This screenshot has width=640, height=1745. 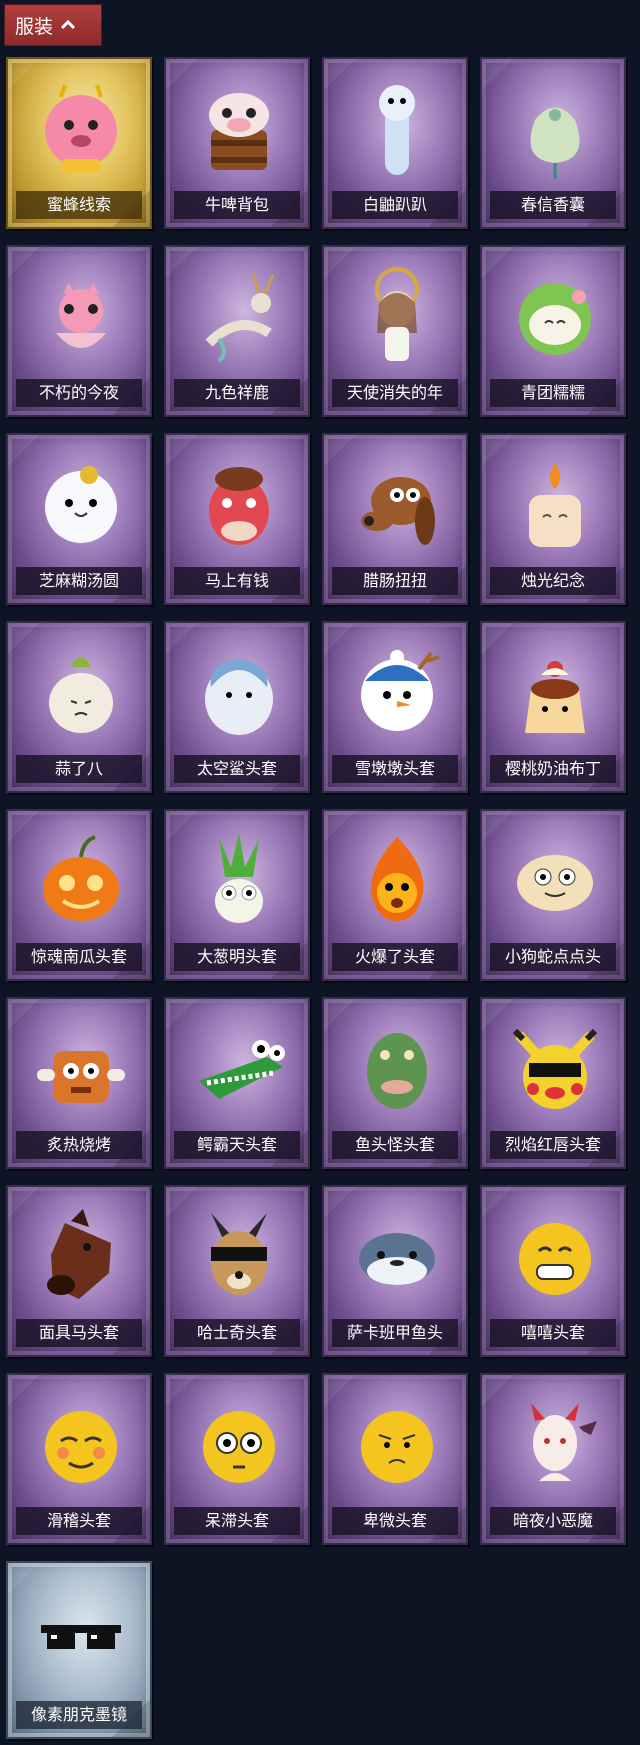 I want to click on sachet-pouch-icon, so click(x=555, y=127).